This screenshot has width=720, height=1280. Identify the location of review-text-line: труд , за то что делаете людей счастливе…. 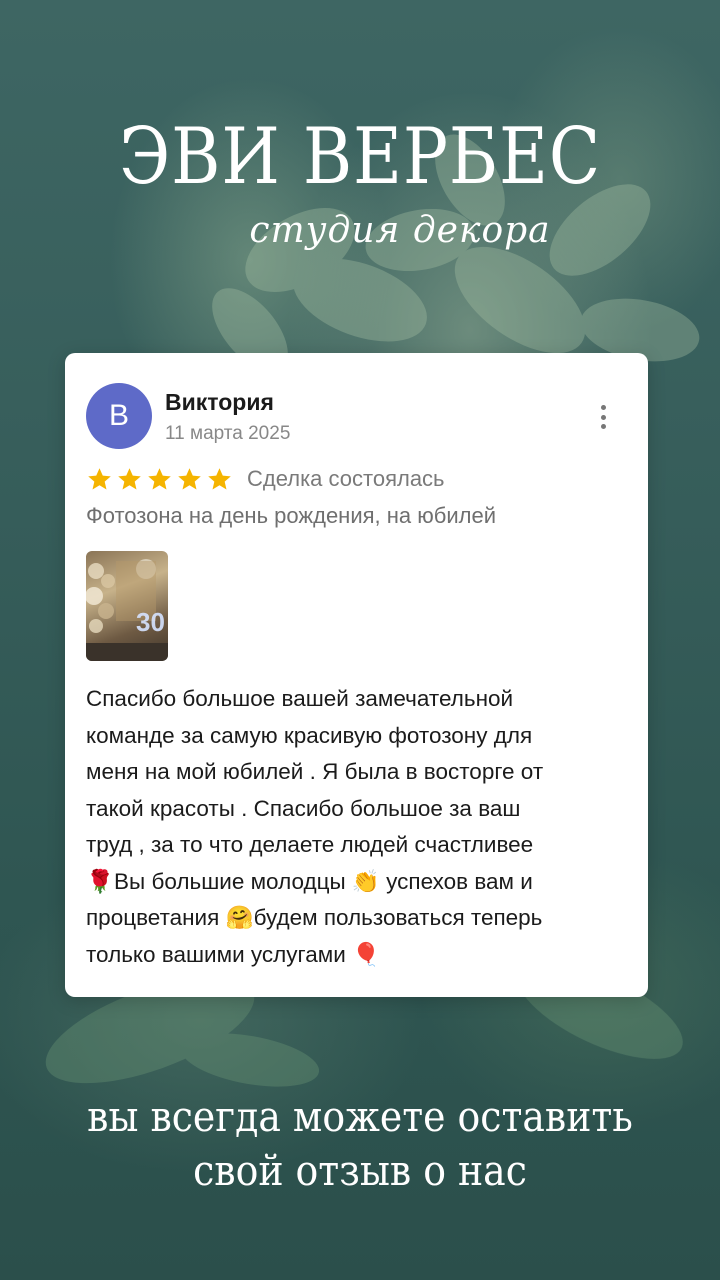
(310, 844).